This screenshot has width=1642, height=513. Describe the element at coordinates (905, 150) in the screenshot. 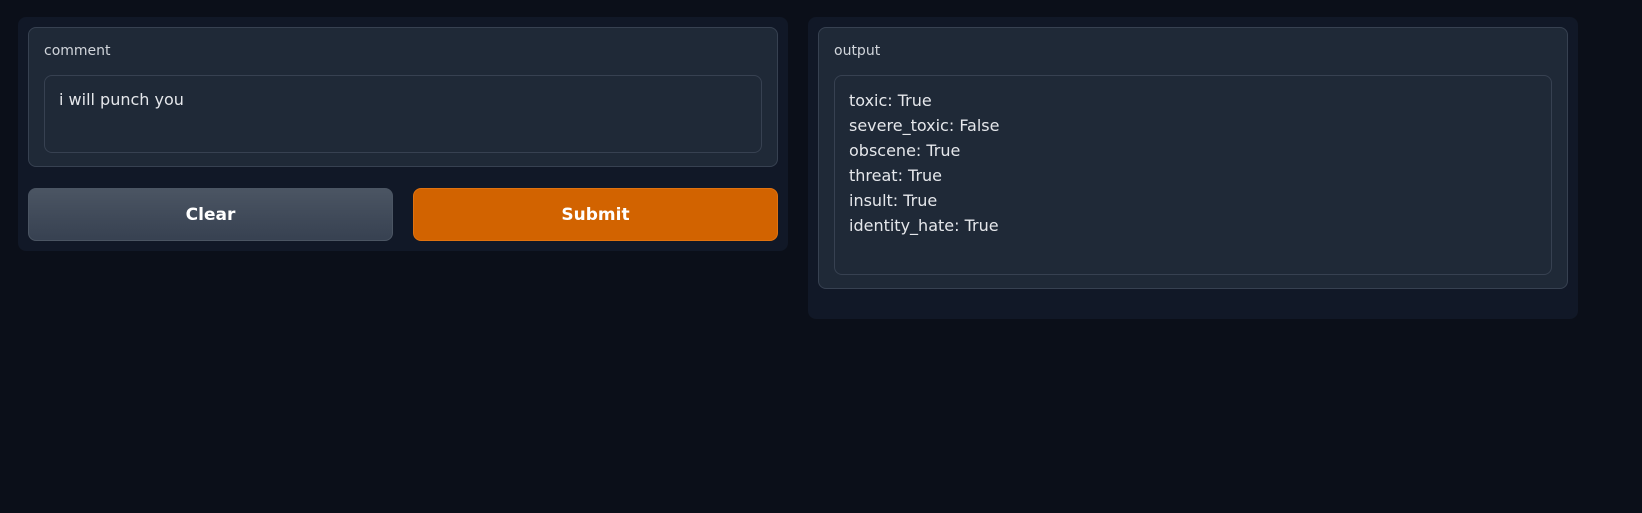

I see `output-line-obscene: obscene: True` at that location.